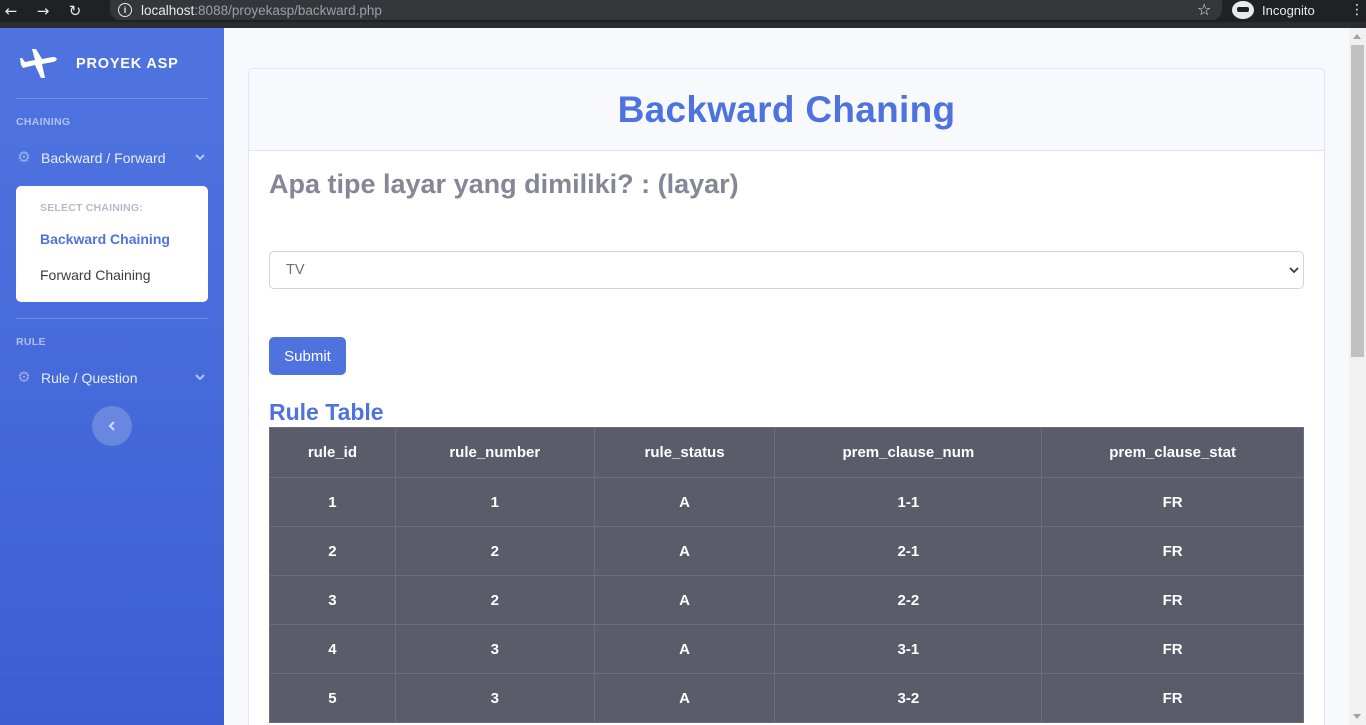 This screenshot has height=725, width=1366. Describe the element at coordinates (307, 356) in the screenshot. I see `submit-button: Submit` at that location.